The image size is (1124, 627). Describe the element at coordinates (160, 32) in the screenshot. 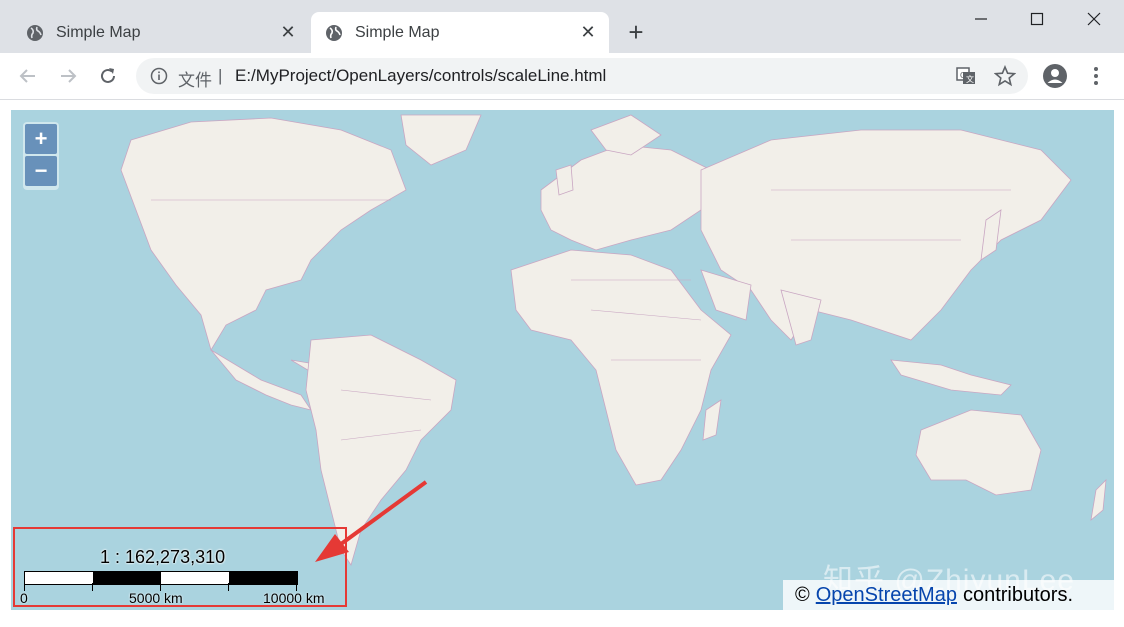

I see `tab-simple-map-1: Simple Map ✕` at that location.